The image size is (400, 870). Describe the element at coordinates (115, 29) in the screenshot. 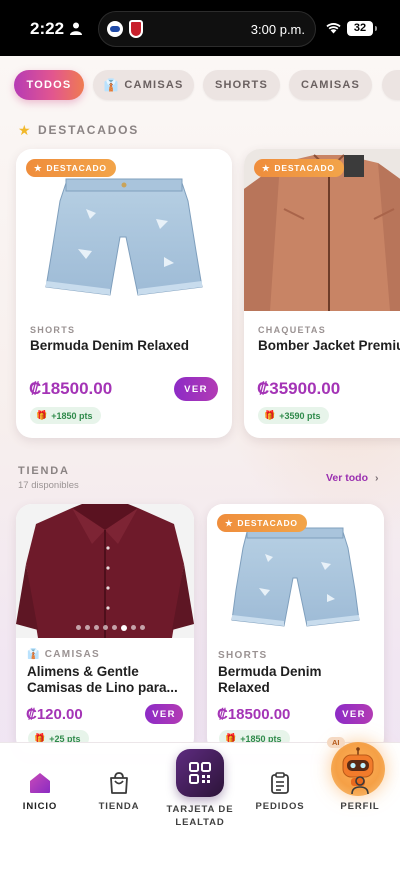

I see `sports-team-icon` at that location.